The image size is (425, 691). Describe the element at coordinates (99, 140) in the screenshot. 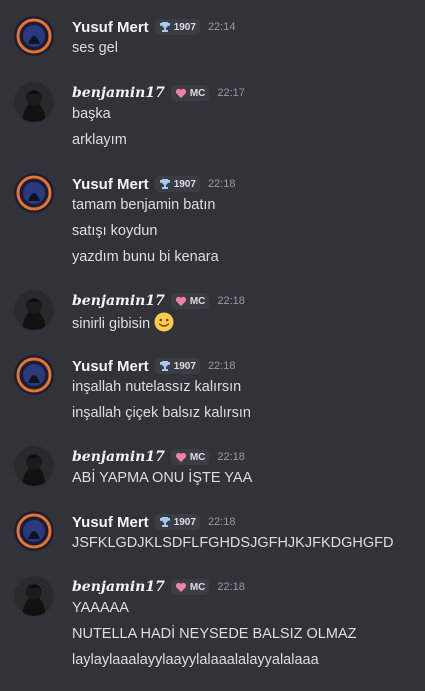

I see `message-line: arklayım` at that location.